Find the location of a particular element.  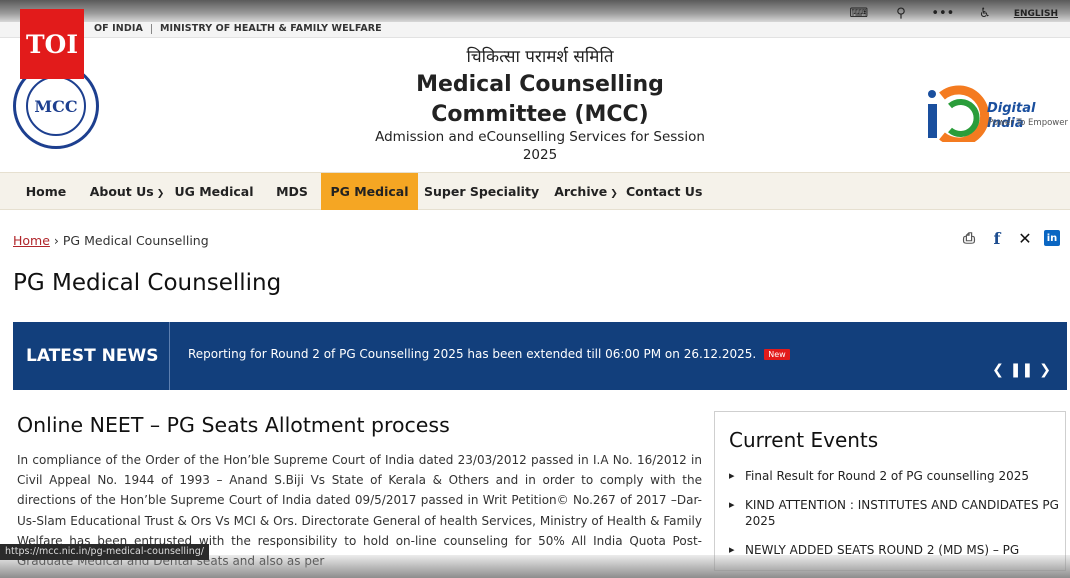

nav-home: Home is located at coordinates (46, 191).